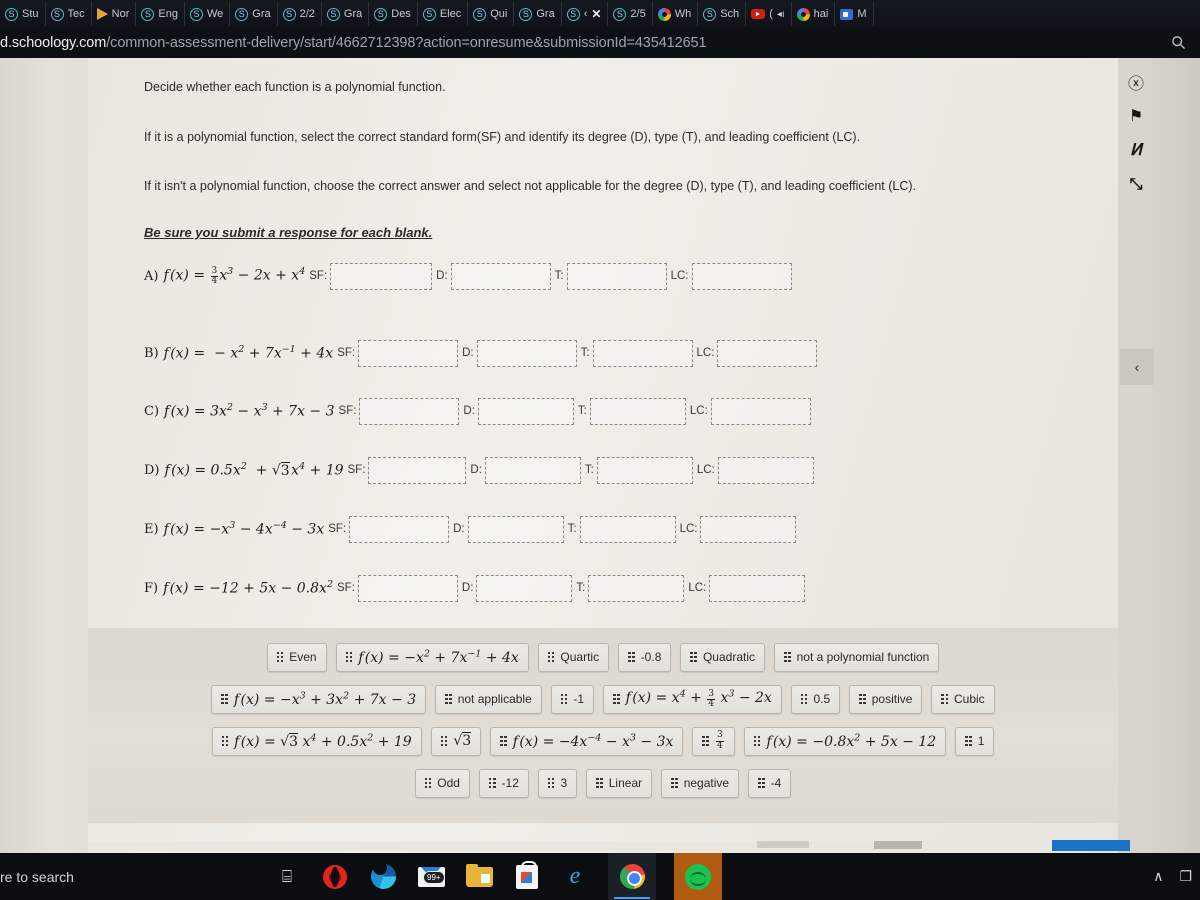  What do you see at coordinates (69, 14) in the screenshot?
I see `browser-tab: S Tec` at bounding box center [69, 14].